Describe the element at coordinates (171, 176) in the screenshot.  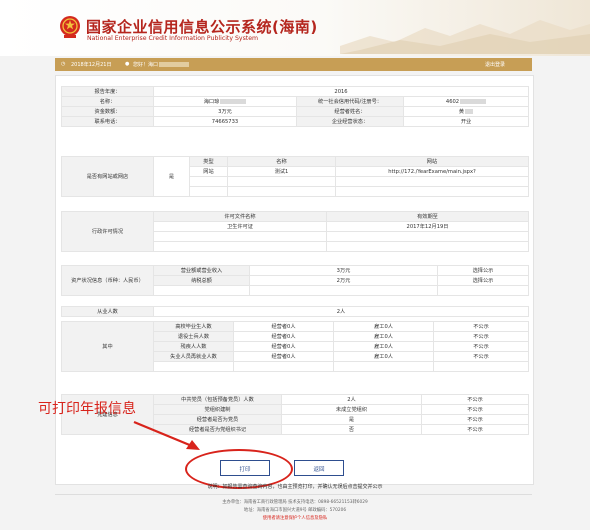
I see `has-website-value: 是` at that location.